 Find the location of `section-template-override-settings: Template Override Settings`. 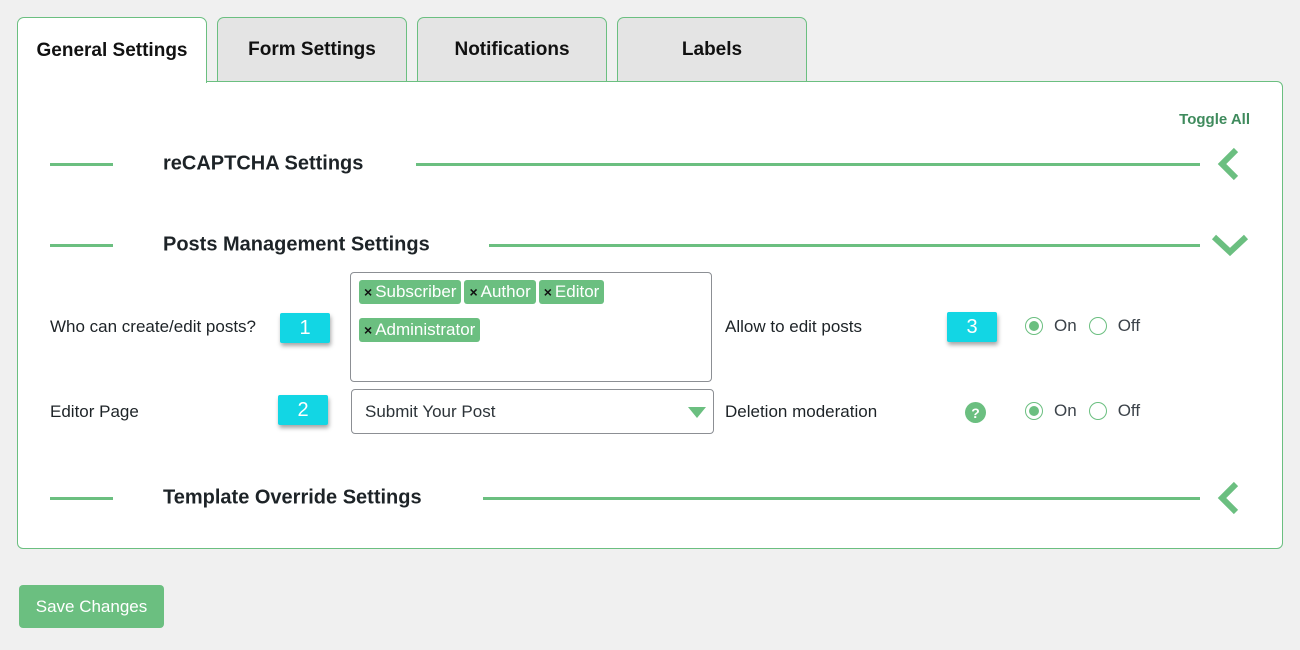

section-template-override-settings: Template Override Settings is located at coordinates (650, 498).